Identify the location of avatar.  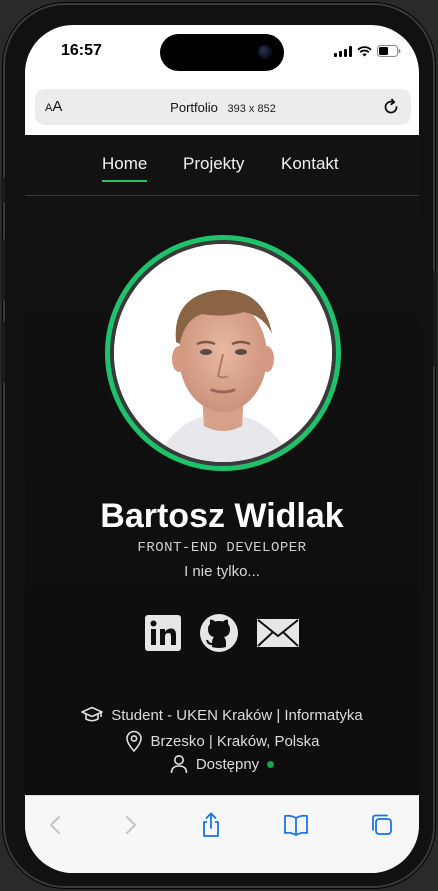
(223, 353).